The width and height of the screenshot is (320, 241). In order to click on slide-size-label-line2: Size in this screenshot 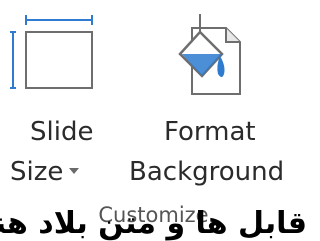, I will do `click(37, 172)`.